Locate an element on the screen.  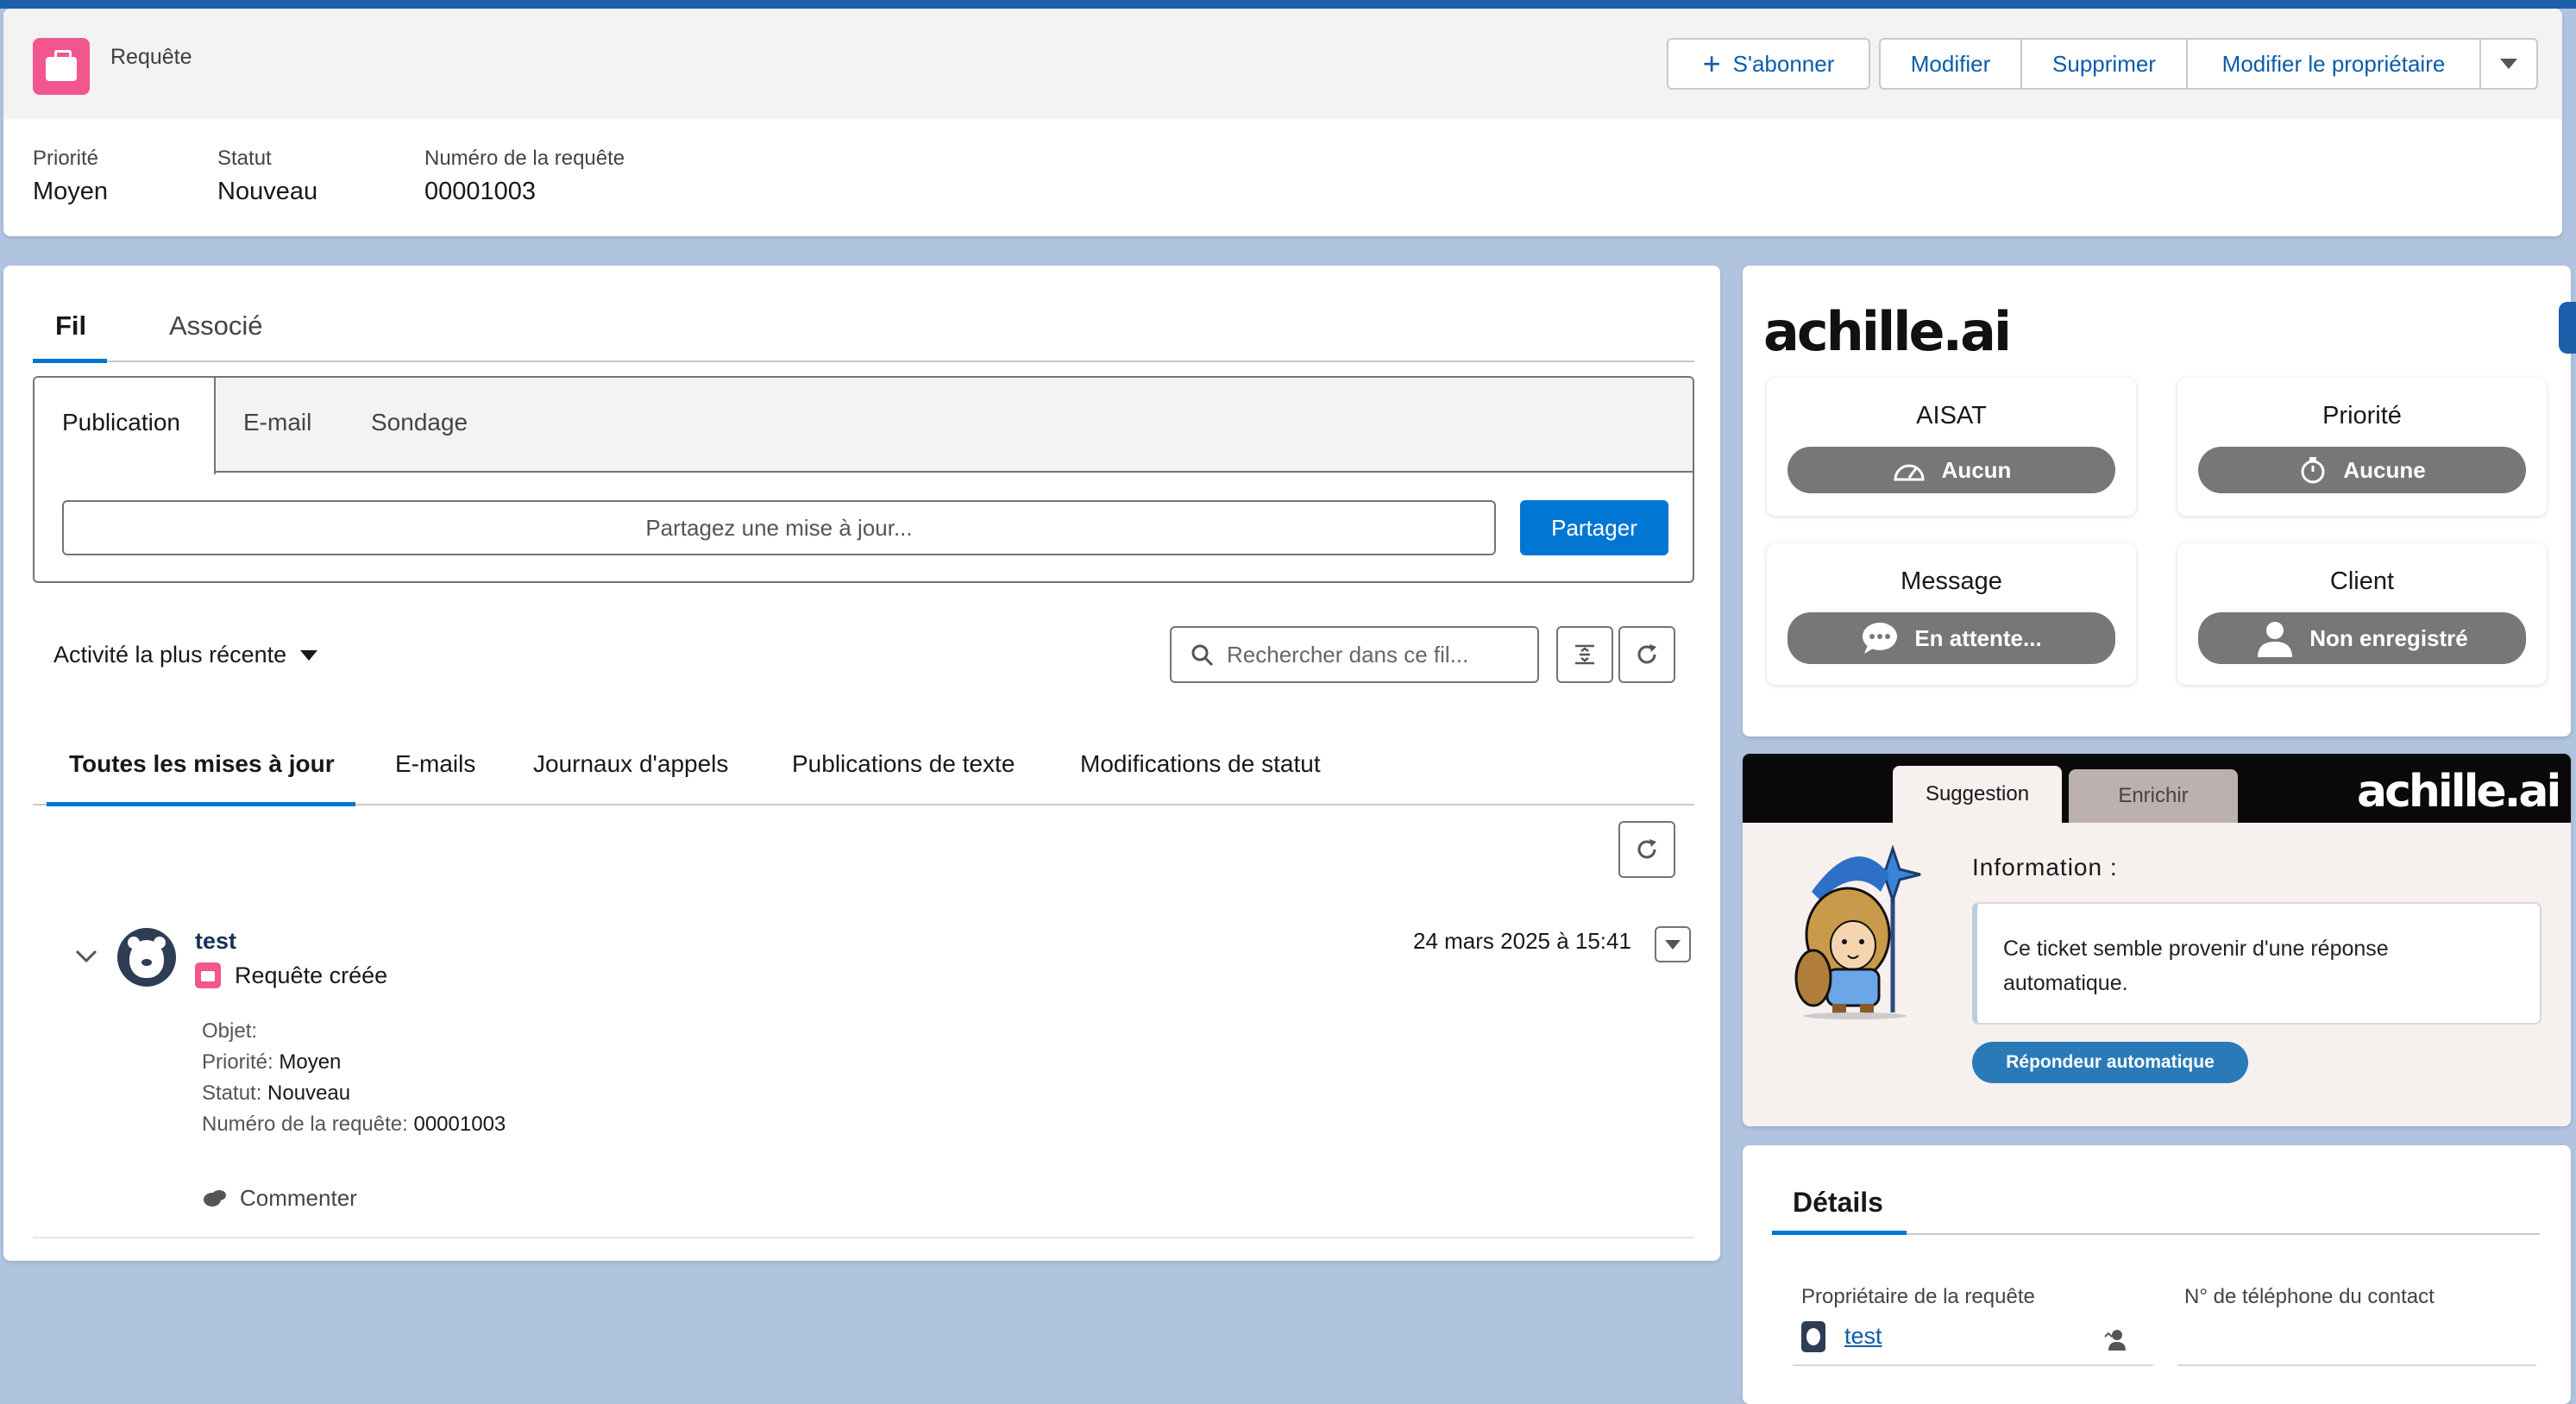
tab-enrich: Enrichir is located at coordinates (2153, 796).